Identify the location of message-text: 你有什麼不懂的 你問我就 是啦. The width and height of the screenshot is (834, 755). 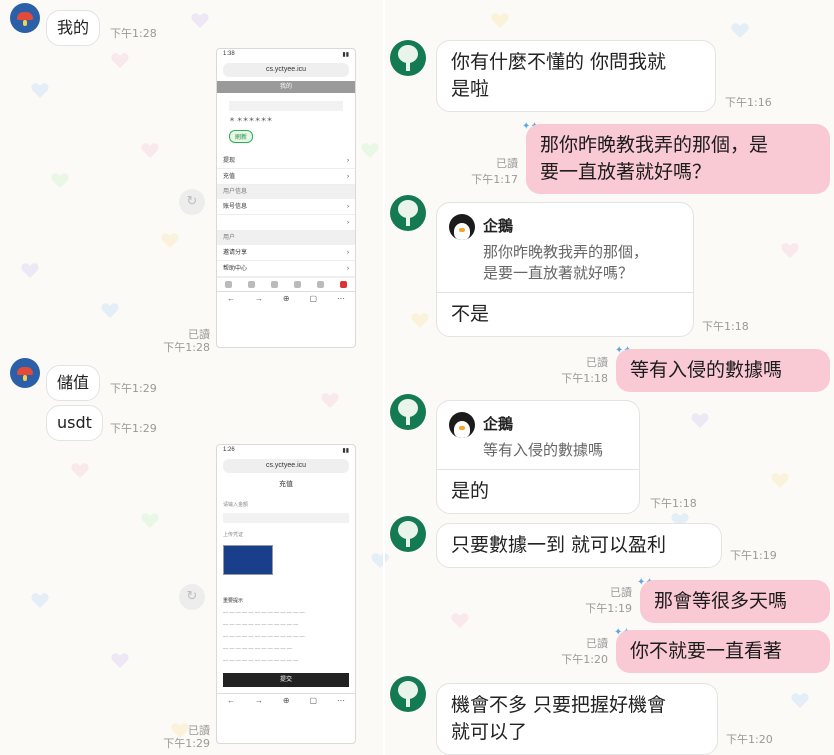
(559, 75).